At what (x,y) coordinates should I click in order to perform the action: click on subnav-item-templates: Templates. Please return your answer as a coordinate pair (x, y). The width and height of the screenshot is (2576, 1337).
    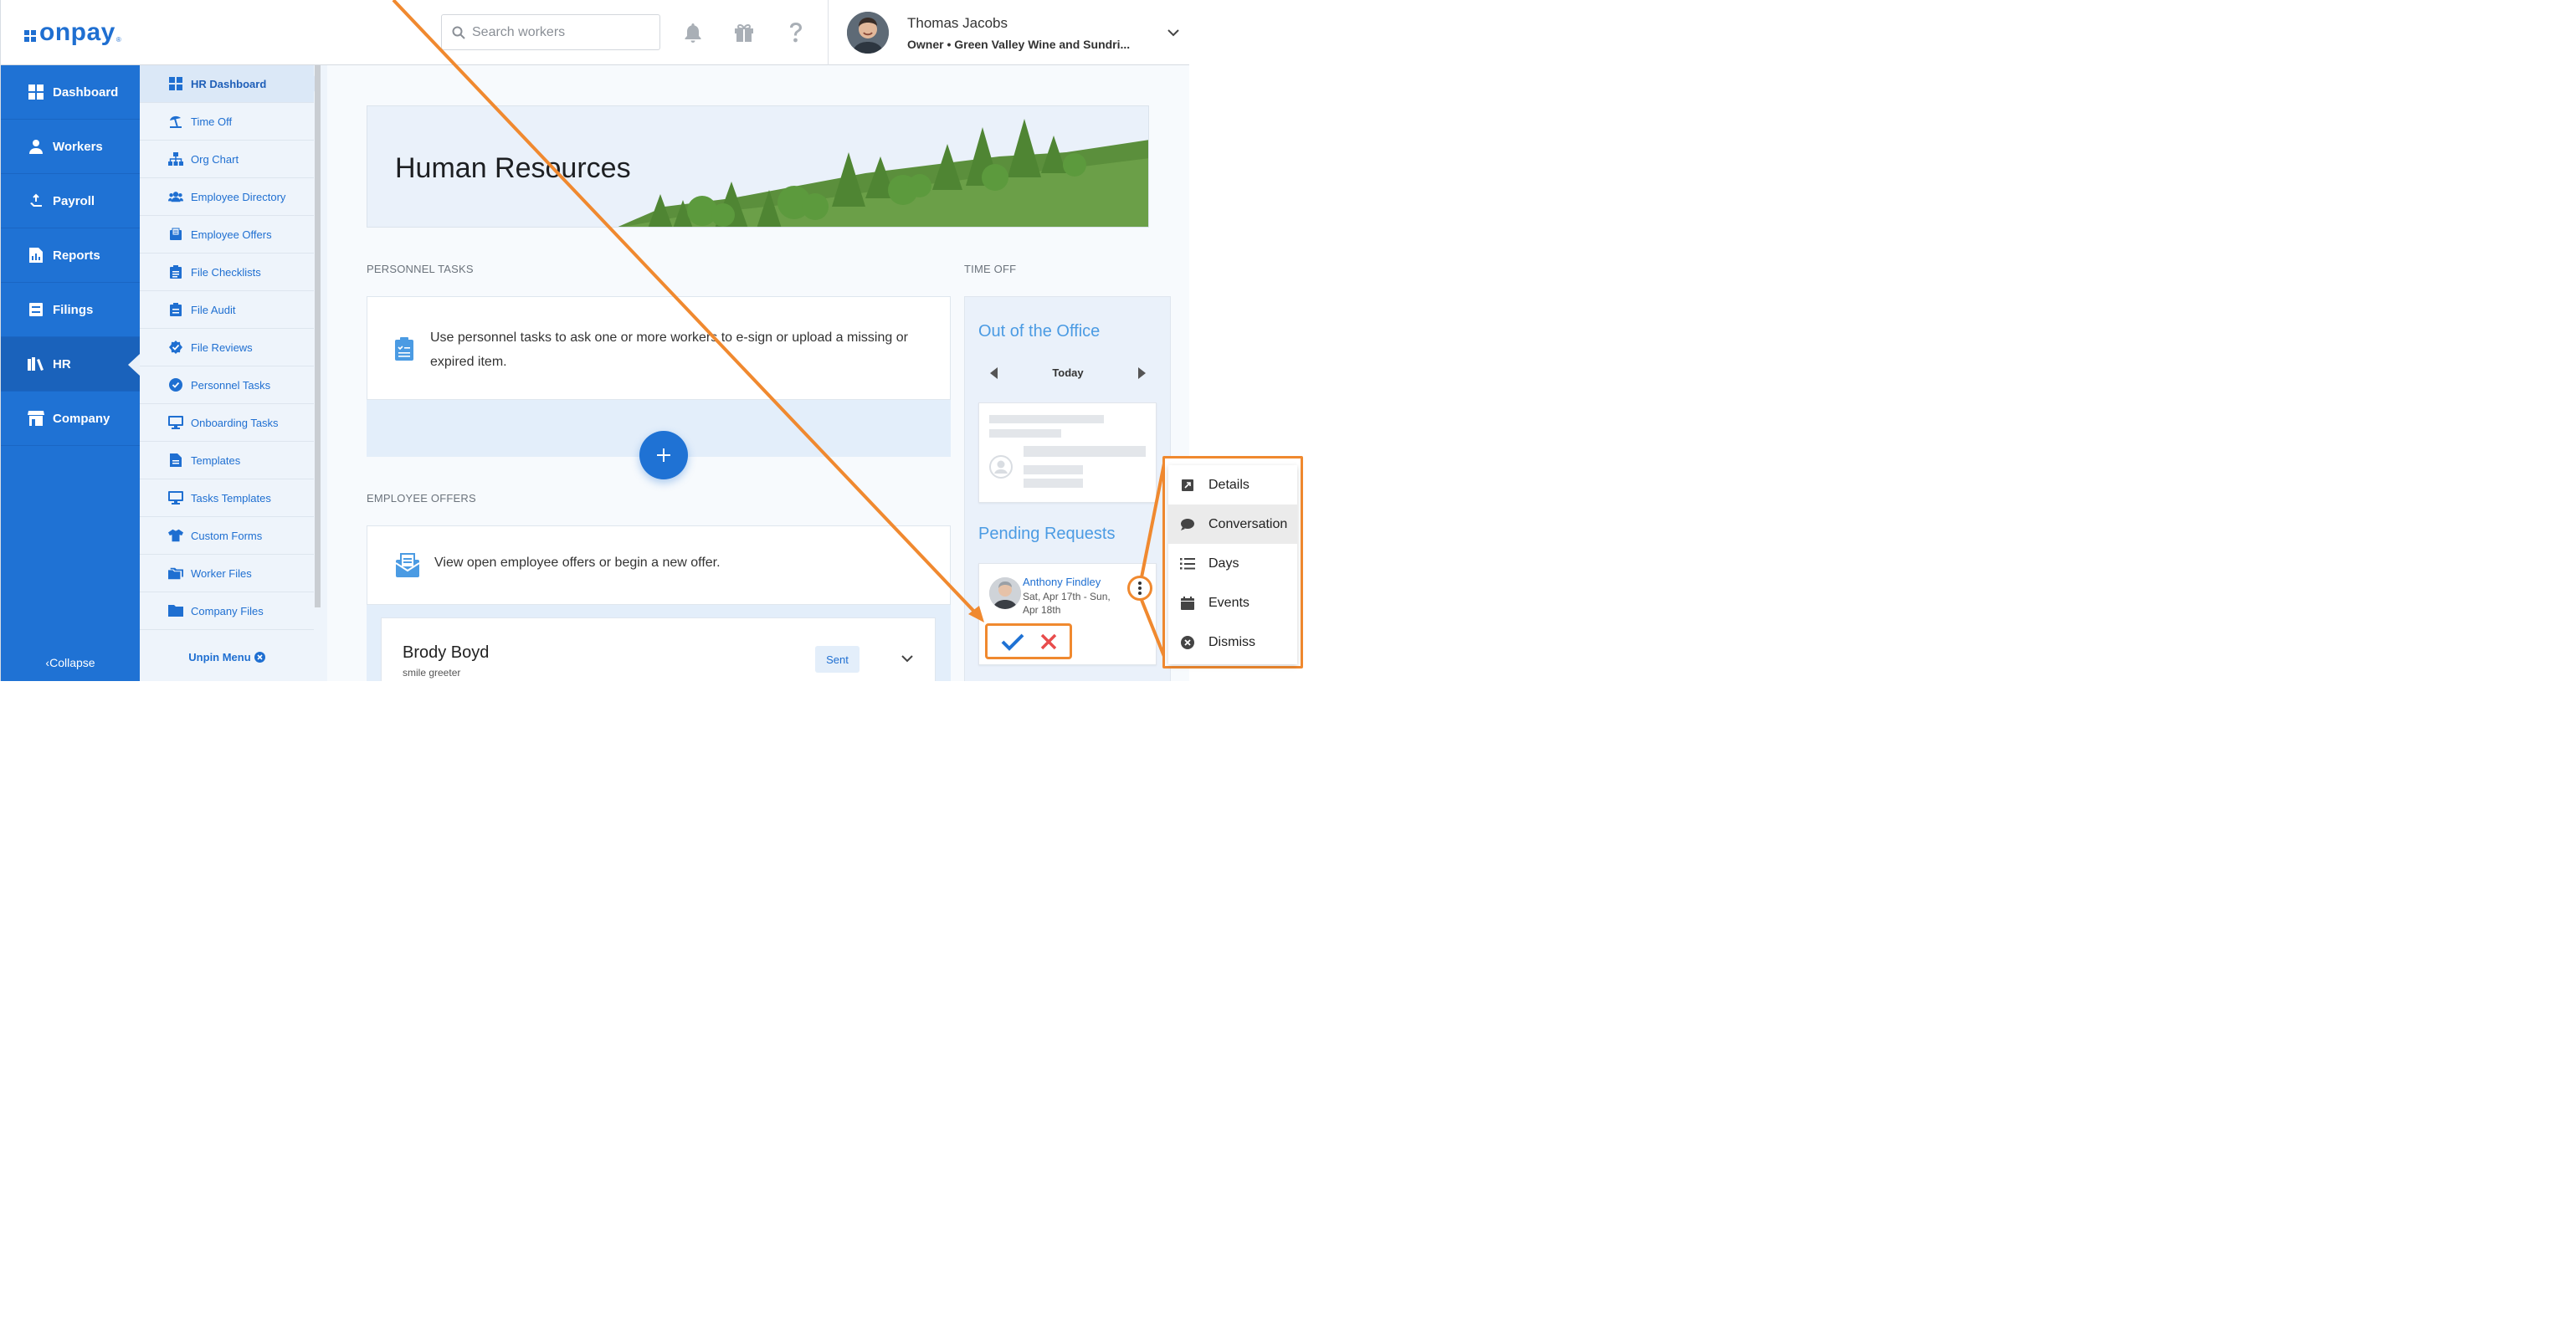
    Looking at the image, I should click on (227, 460).